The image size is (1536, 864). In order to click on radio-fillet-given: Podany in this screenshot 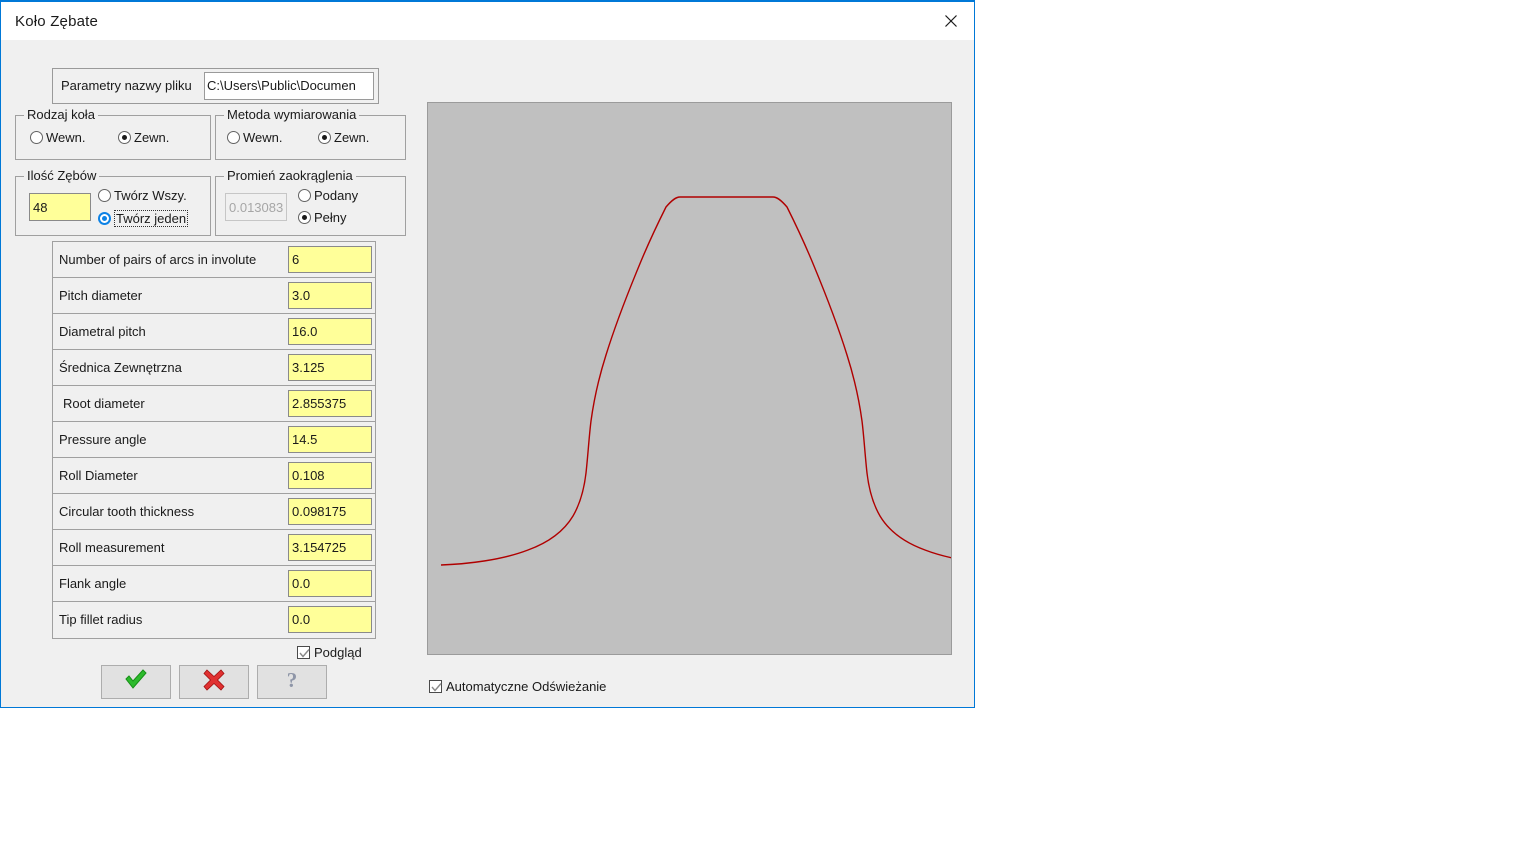, I will do `click(328, 195)`.